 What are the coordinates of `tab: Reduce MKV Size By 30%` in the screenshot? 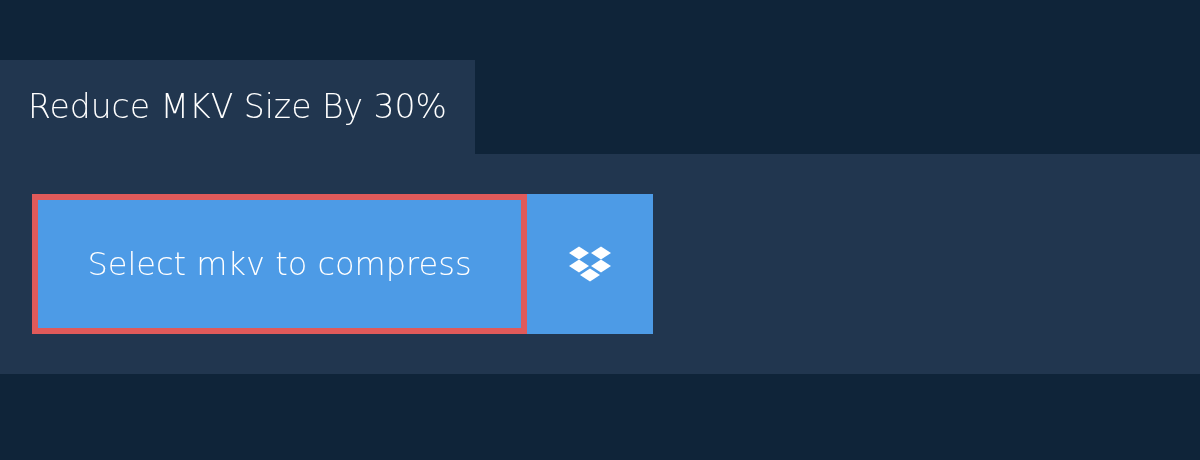 It's located at (237, 107).